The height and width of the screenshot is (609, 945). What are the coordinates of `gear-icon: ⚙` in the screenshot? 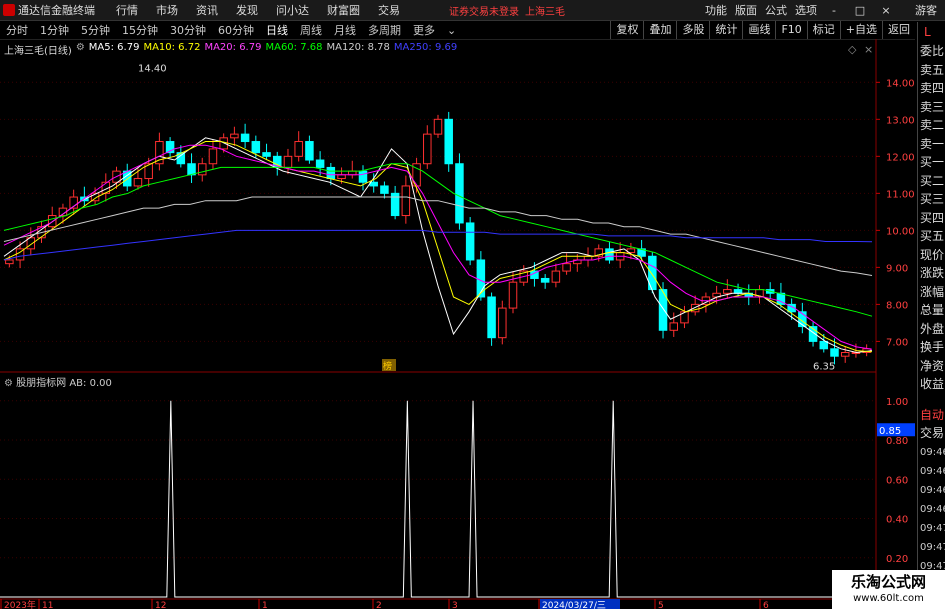 It's located at (8, 383).